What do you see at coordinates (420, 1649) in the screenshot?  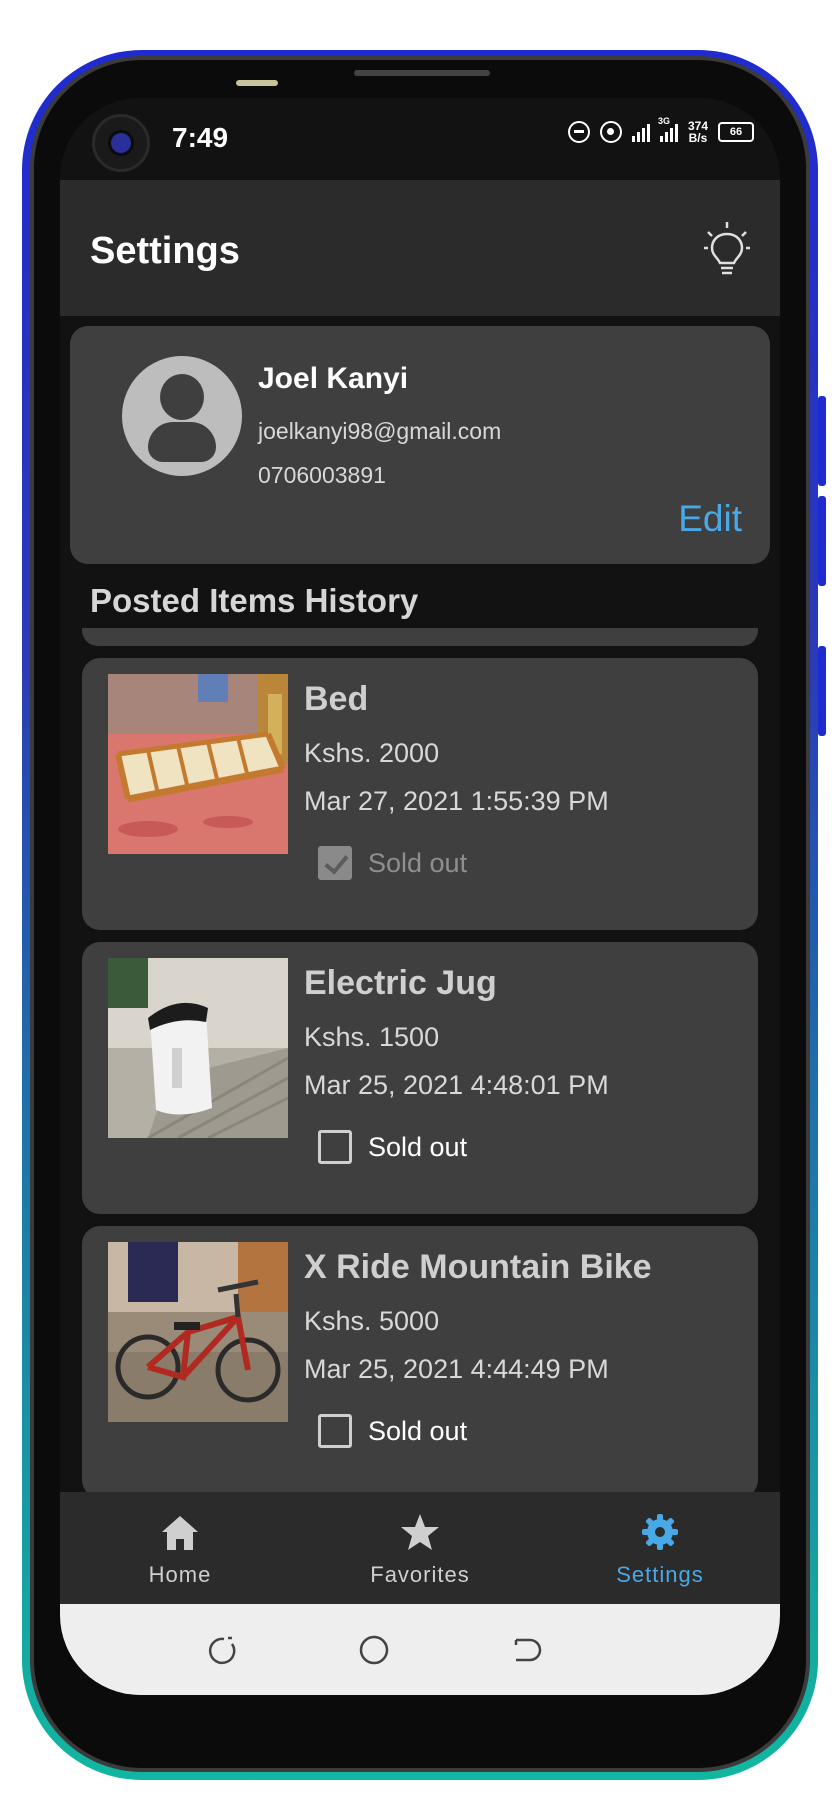 I see `system-navigation-bar` at bounding box center [420, 1649].